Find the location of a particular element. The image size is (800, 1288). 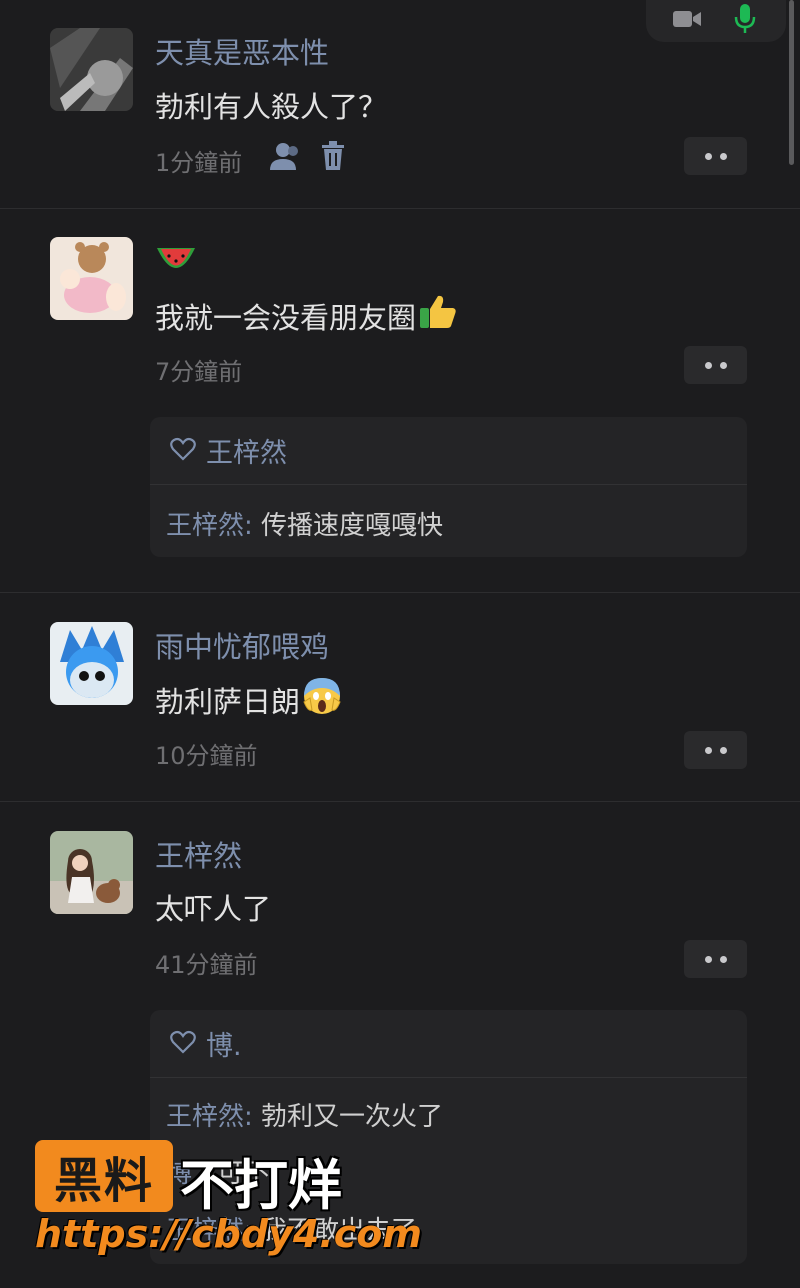

contact-icon is located at coordinates (284, 159).